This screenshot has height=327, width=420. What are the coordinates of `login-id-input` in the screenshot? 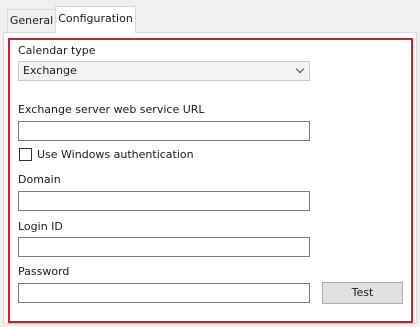 It's located at (164, 247).